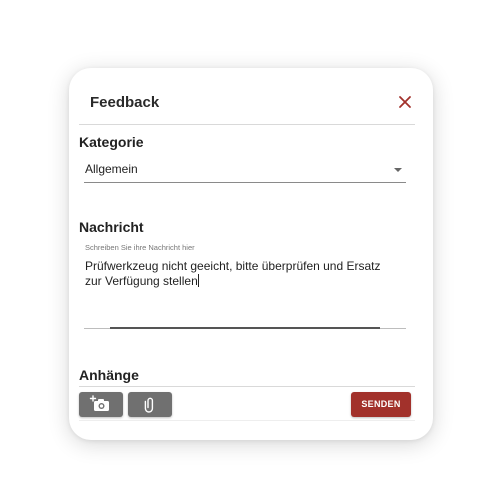 This screenshot has width=500, height=500. I want to click on add-photo-button, so click(101, 404).